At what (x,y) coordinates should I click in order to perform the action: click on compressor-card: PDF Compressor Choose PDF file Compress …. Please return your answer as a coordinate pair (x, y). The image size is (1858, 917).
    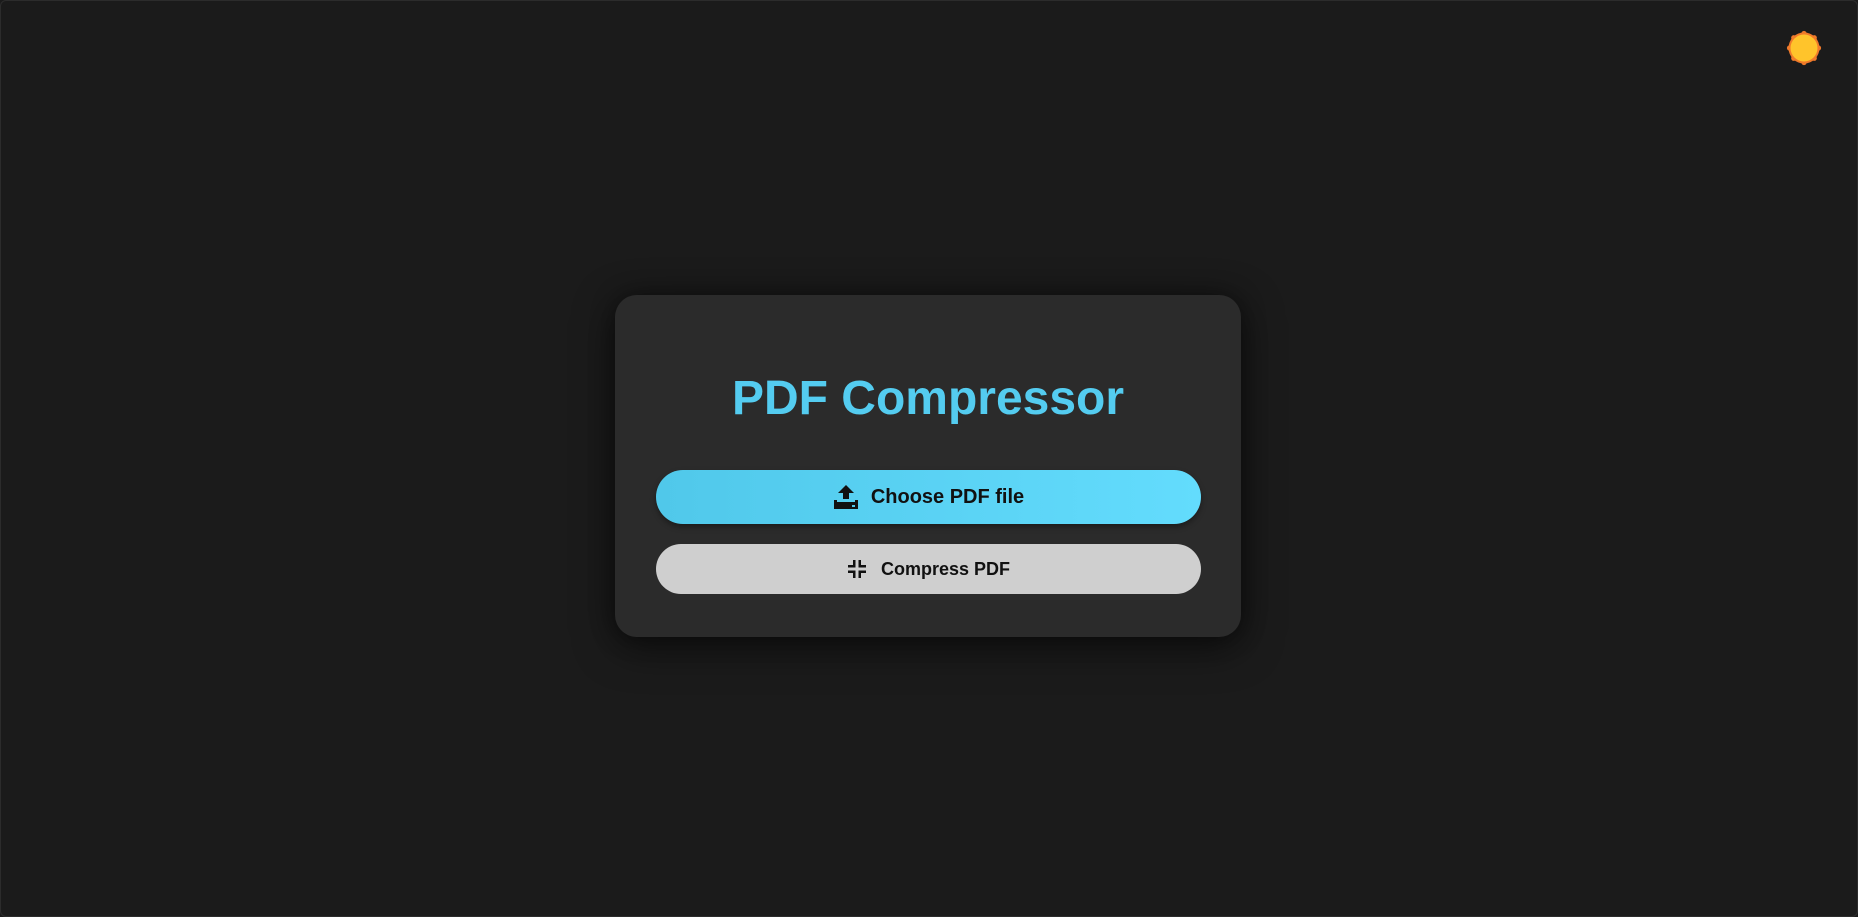
    Looking at the image, I should click on (928, 466).